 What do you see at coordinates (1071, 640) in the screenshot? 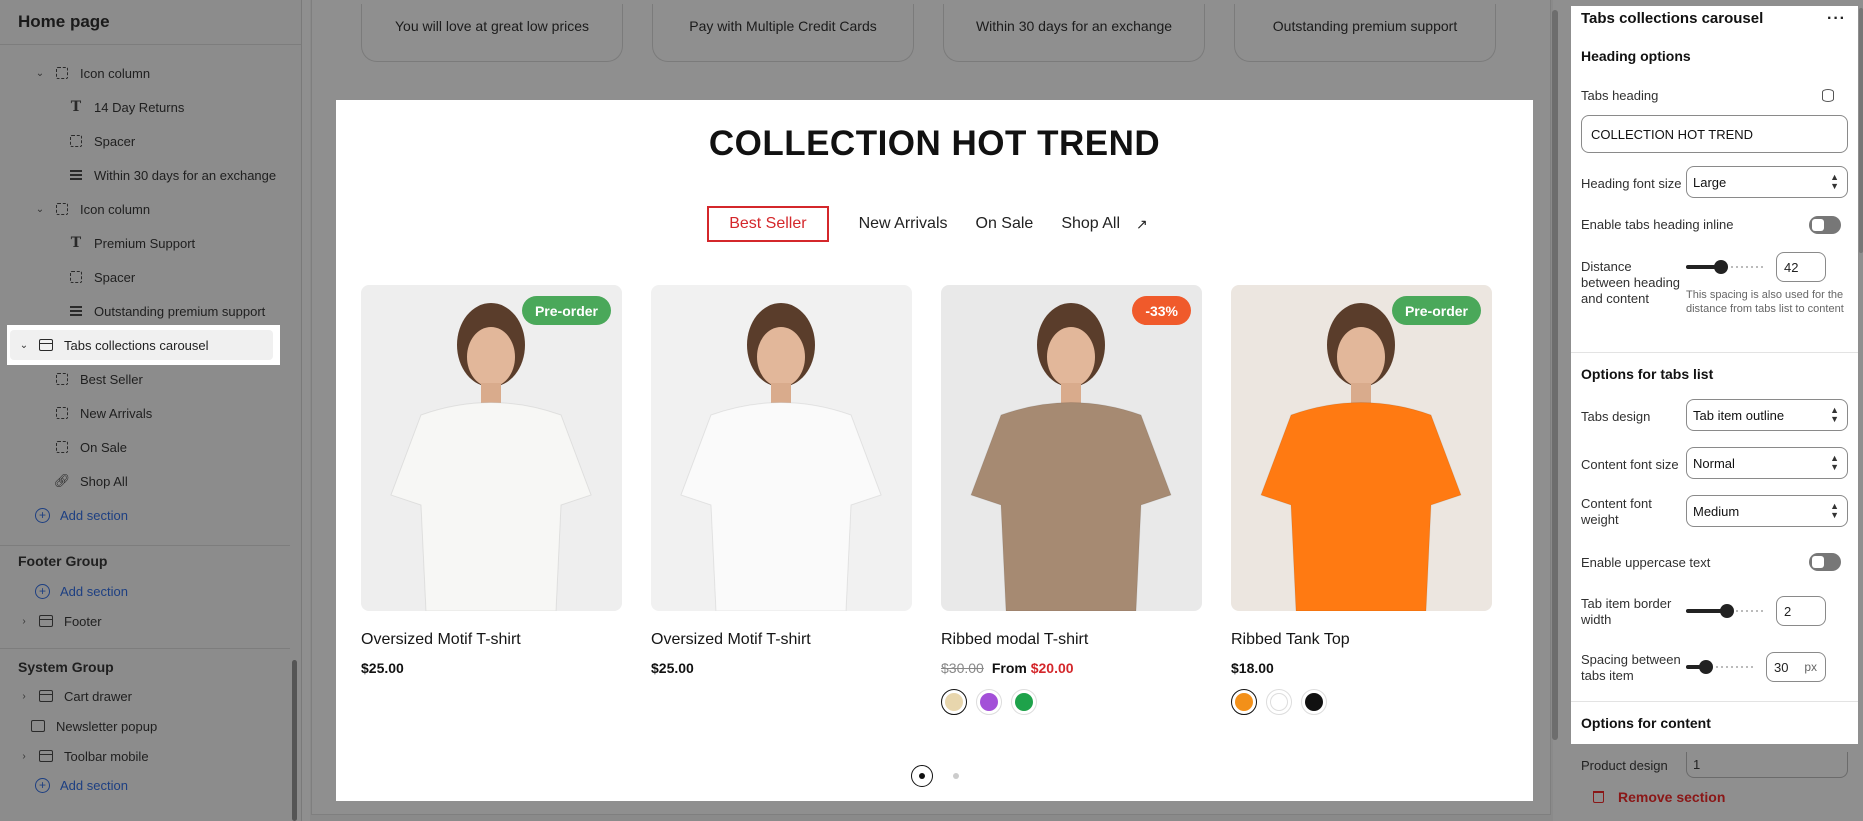
I see `product-name: Ribbed modal T-shirt` at bounding box center [1071, 640].